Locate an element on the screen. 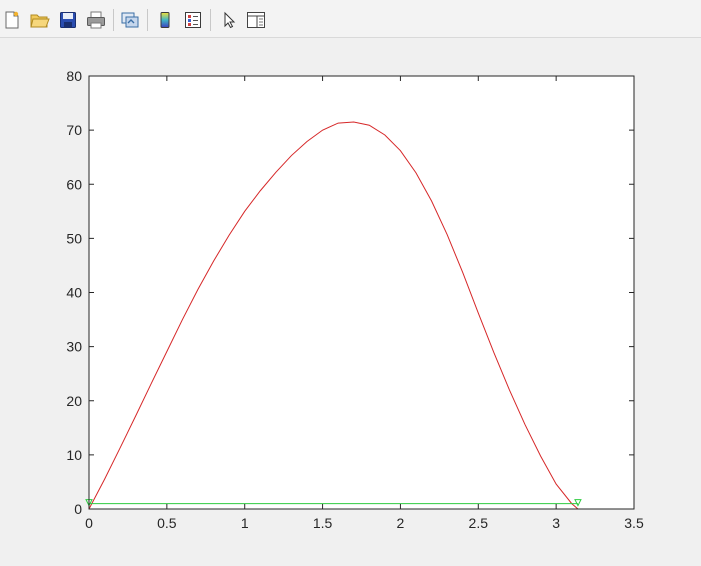  property-inspector-icon is located at coordinates (256, 20).